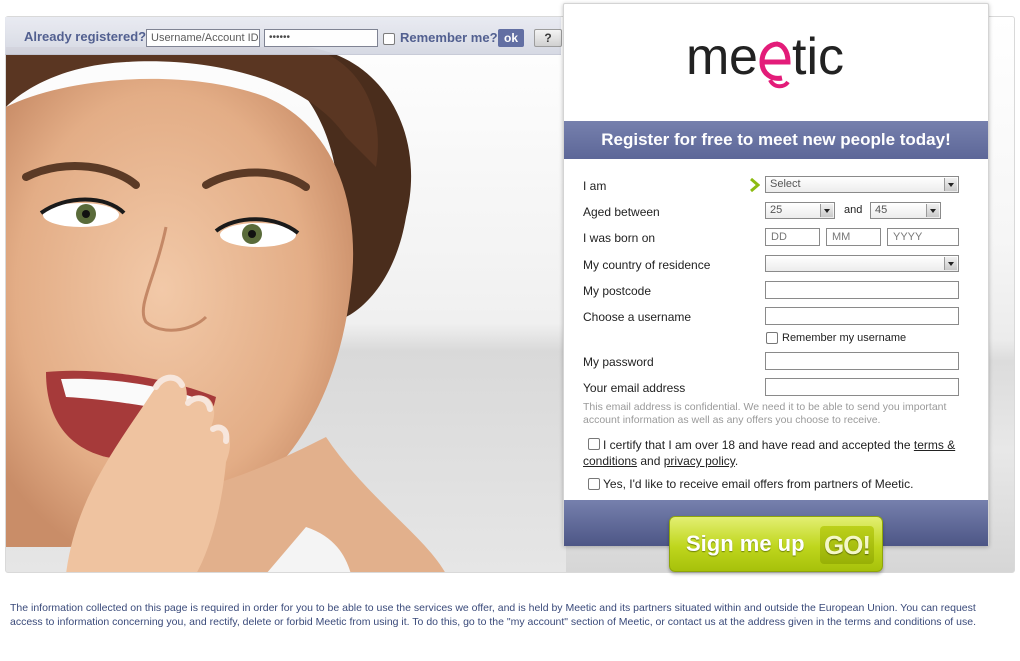 The height and width of the screenshot is (661, 1020). I want to click on chevron-right-icon, so click(755, 185).